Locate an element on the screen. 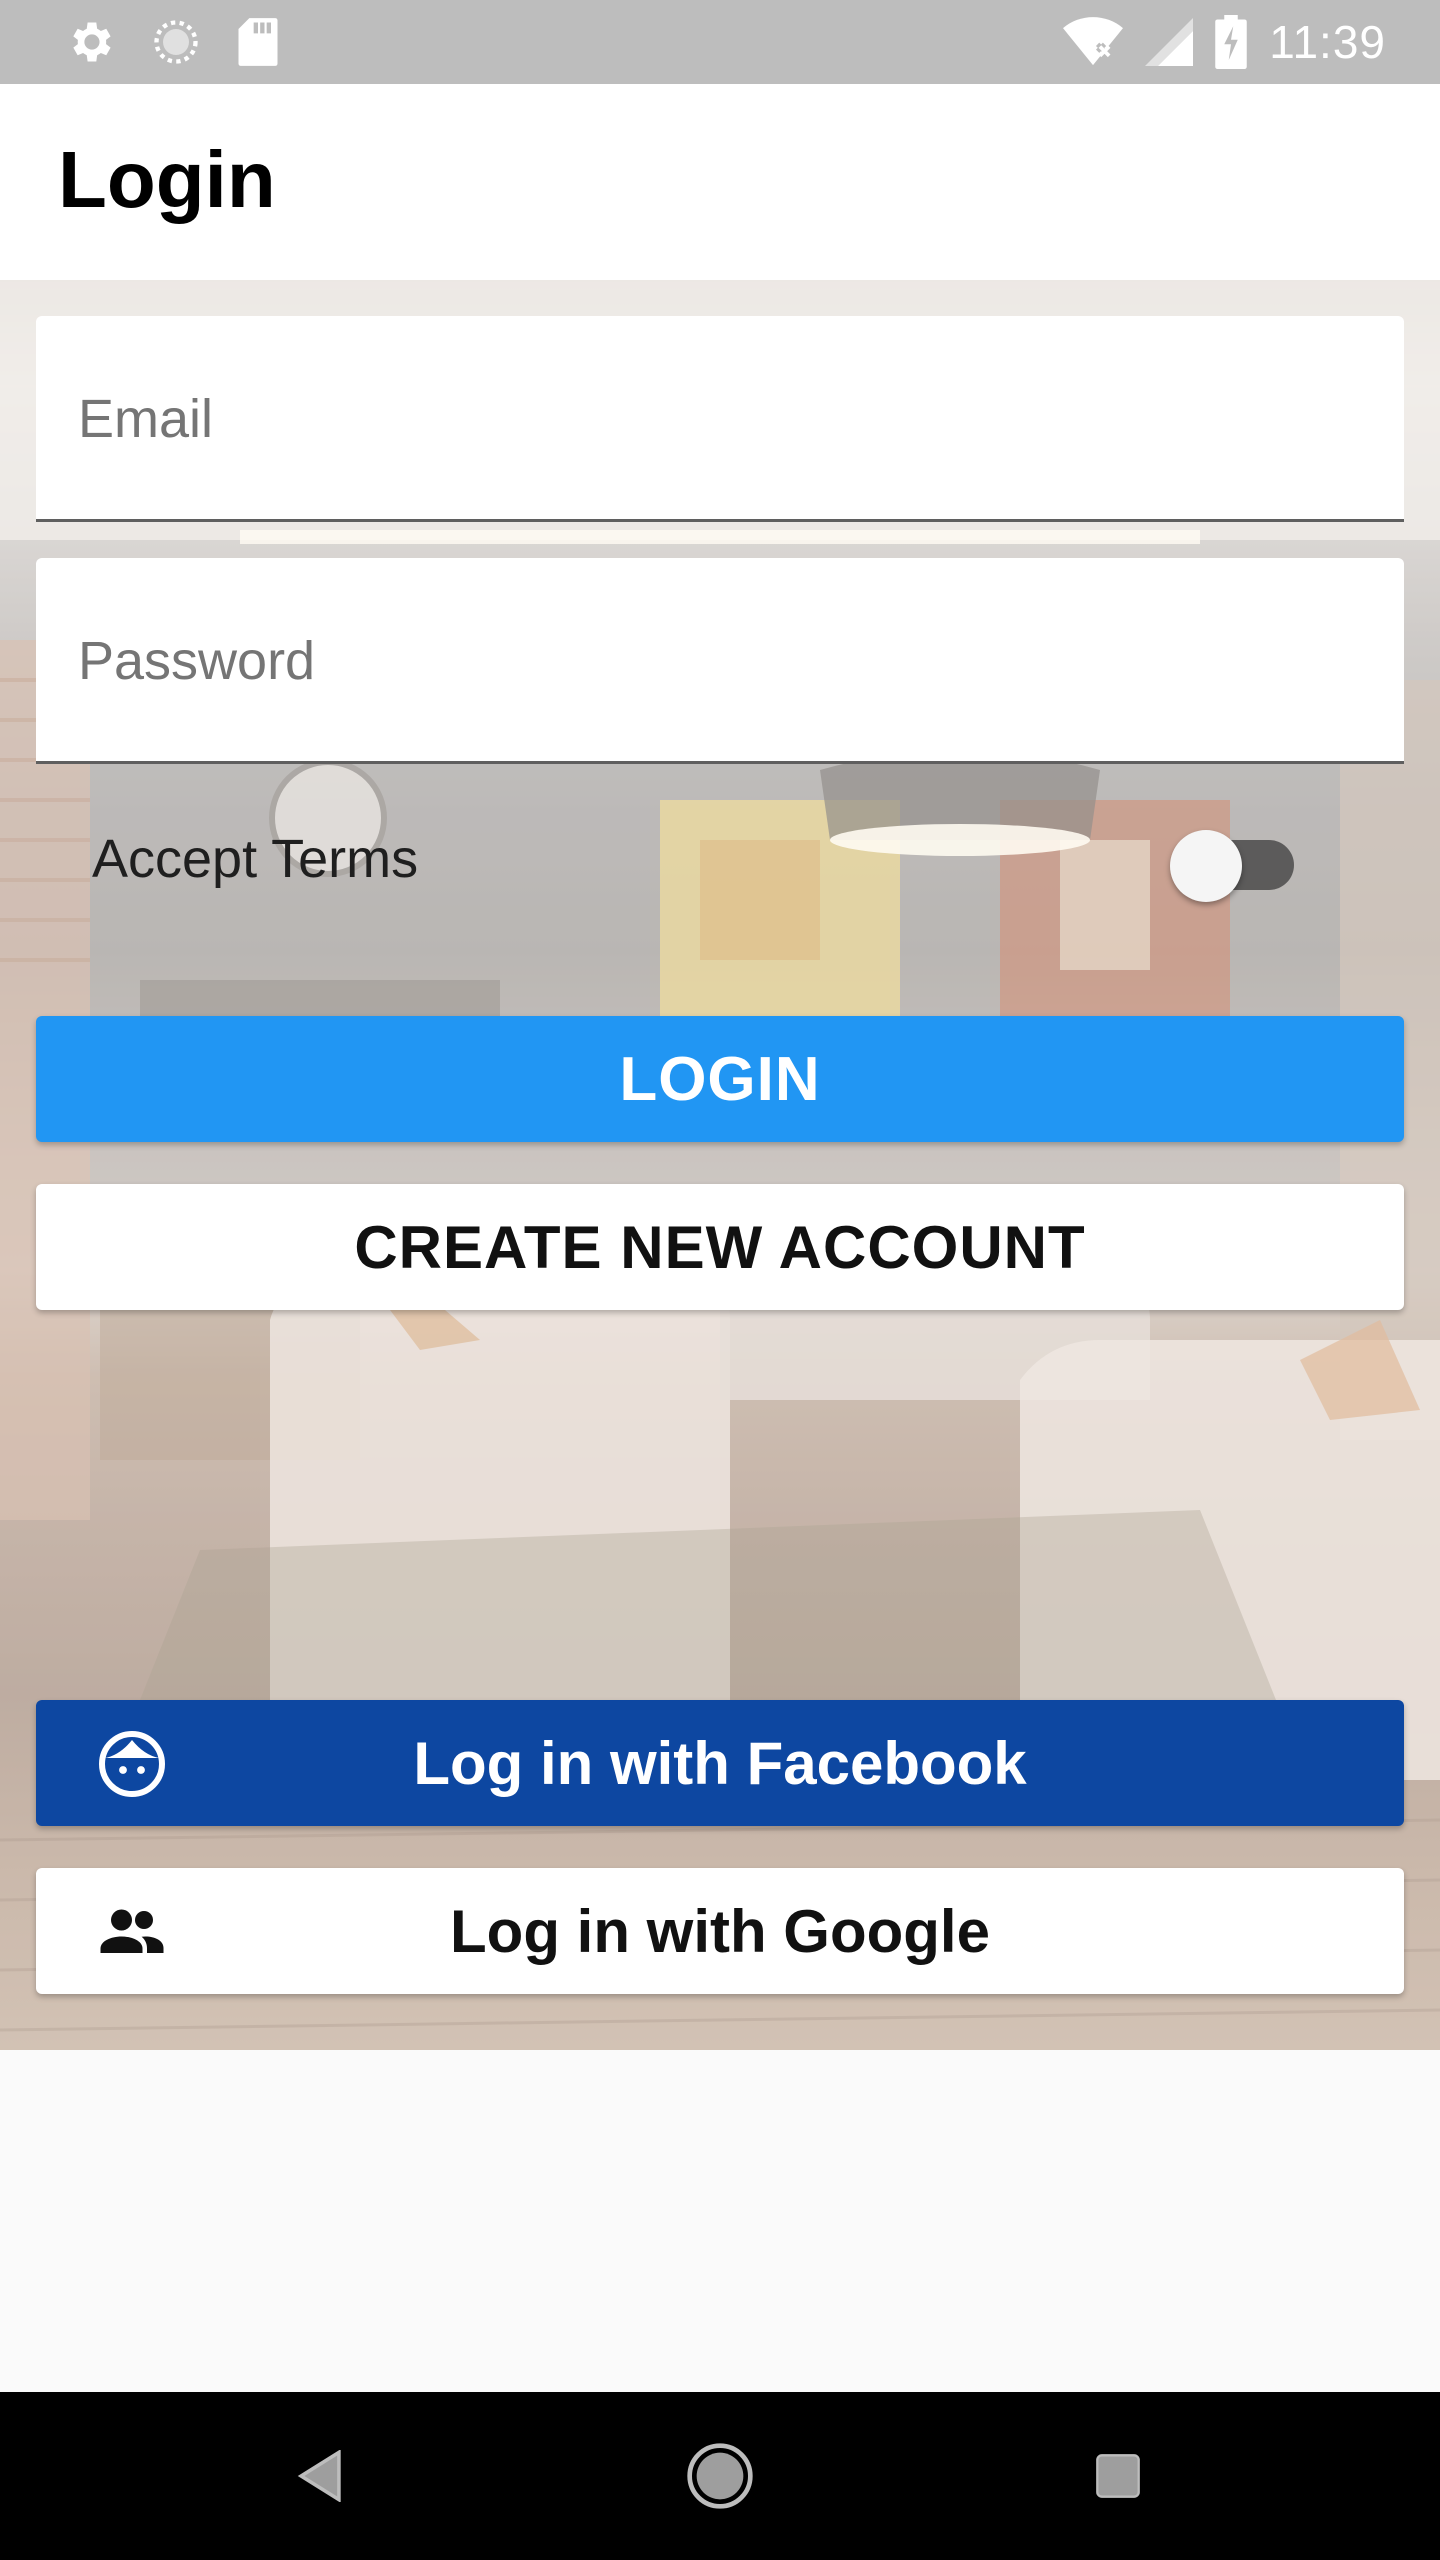 Image resolution: width=1440 pixels, height=2560 pixels. status-bar: 11:39 is located at coordinates (720, 42).